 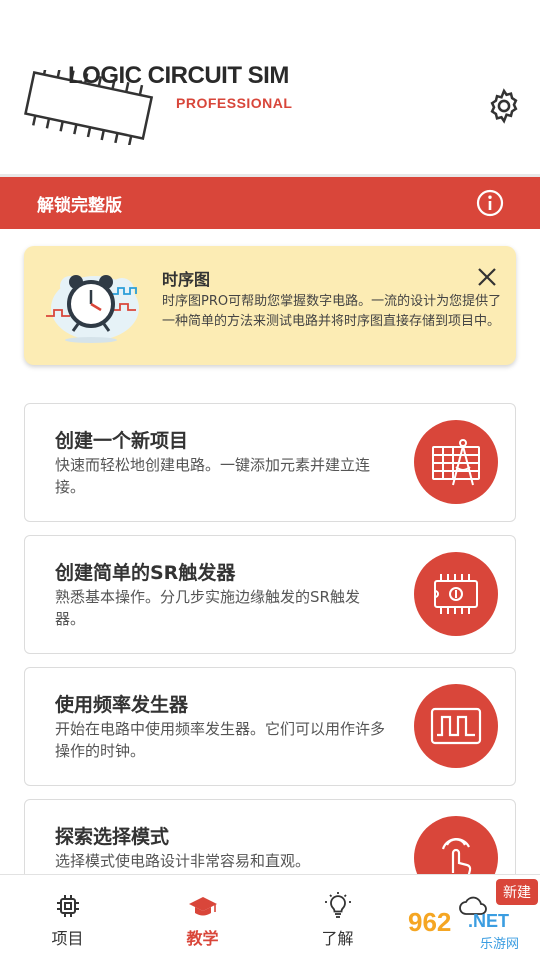 I want to click on close-icon, so click(x=487, y=277).